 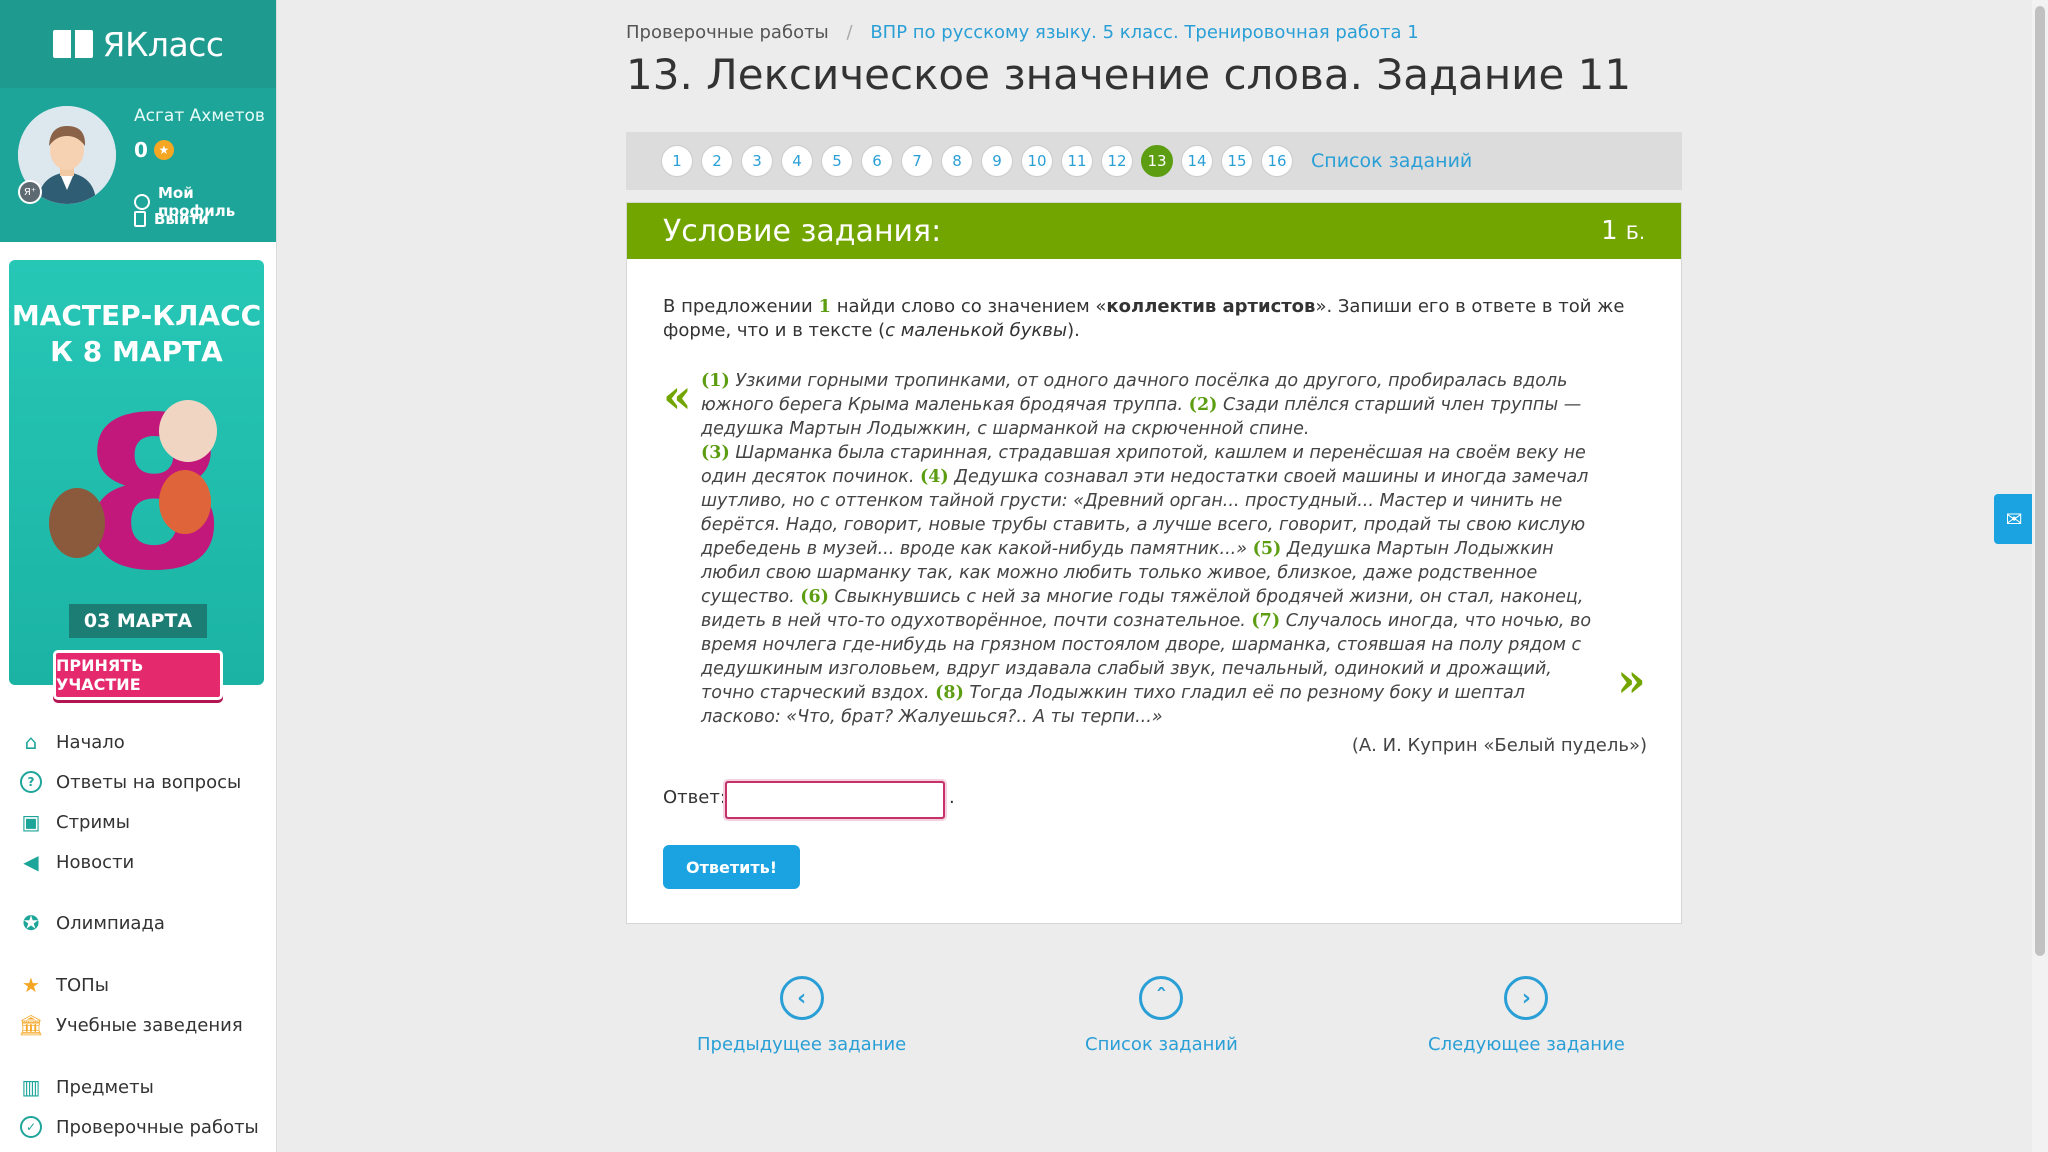 What do you see at coordinates (1526, 998) in the screenshot?
I see `chevron-right-icon: ›` at bounding box center [1526, 998].